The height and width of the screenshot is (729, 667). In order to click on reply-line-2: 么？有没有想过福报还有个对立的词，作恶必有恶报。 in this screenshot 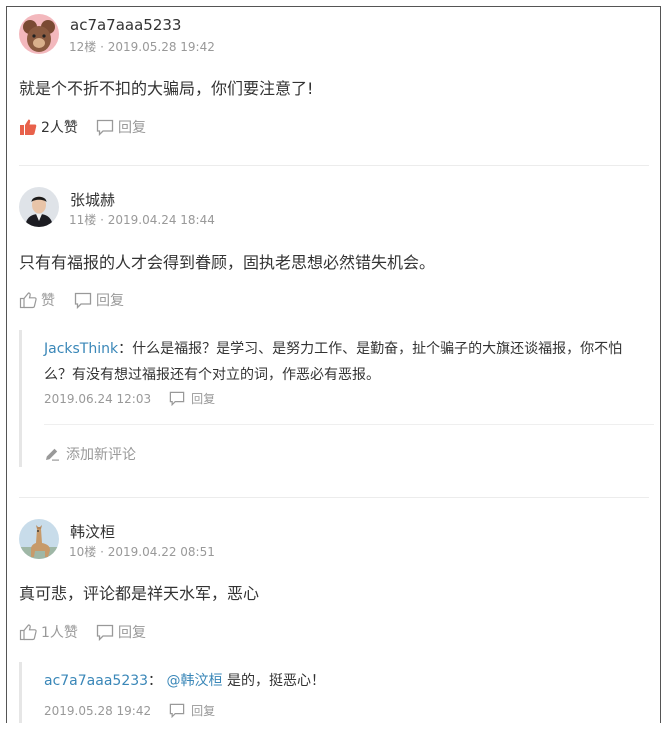, I will do `click(212, 375)`.